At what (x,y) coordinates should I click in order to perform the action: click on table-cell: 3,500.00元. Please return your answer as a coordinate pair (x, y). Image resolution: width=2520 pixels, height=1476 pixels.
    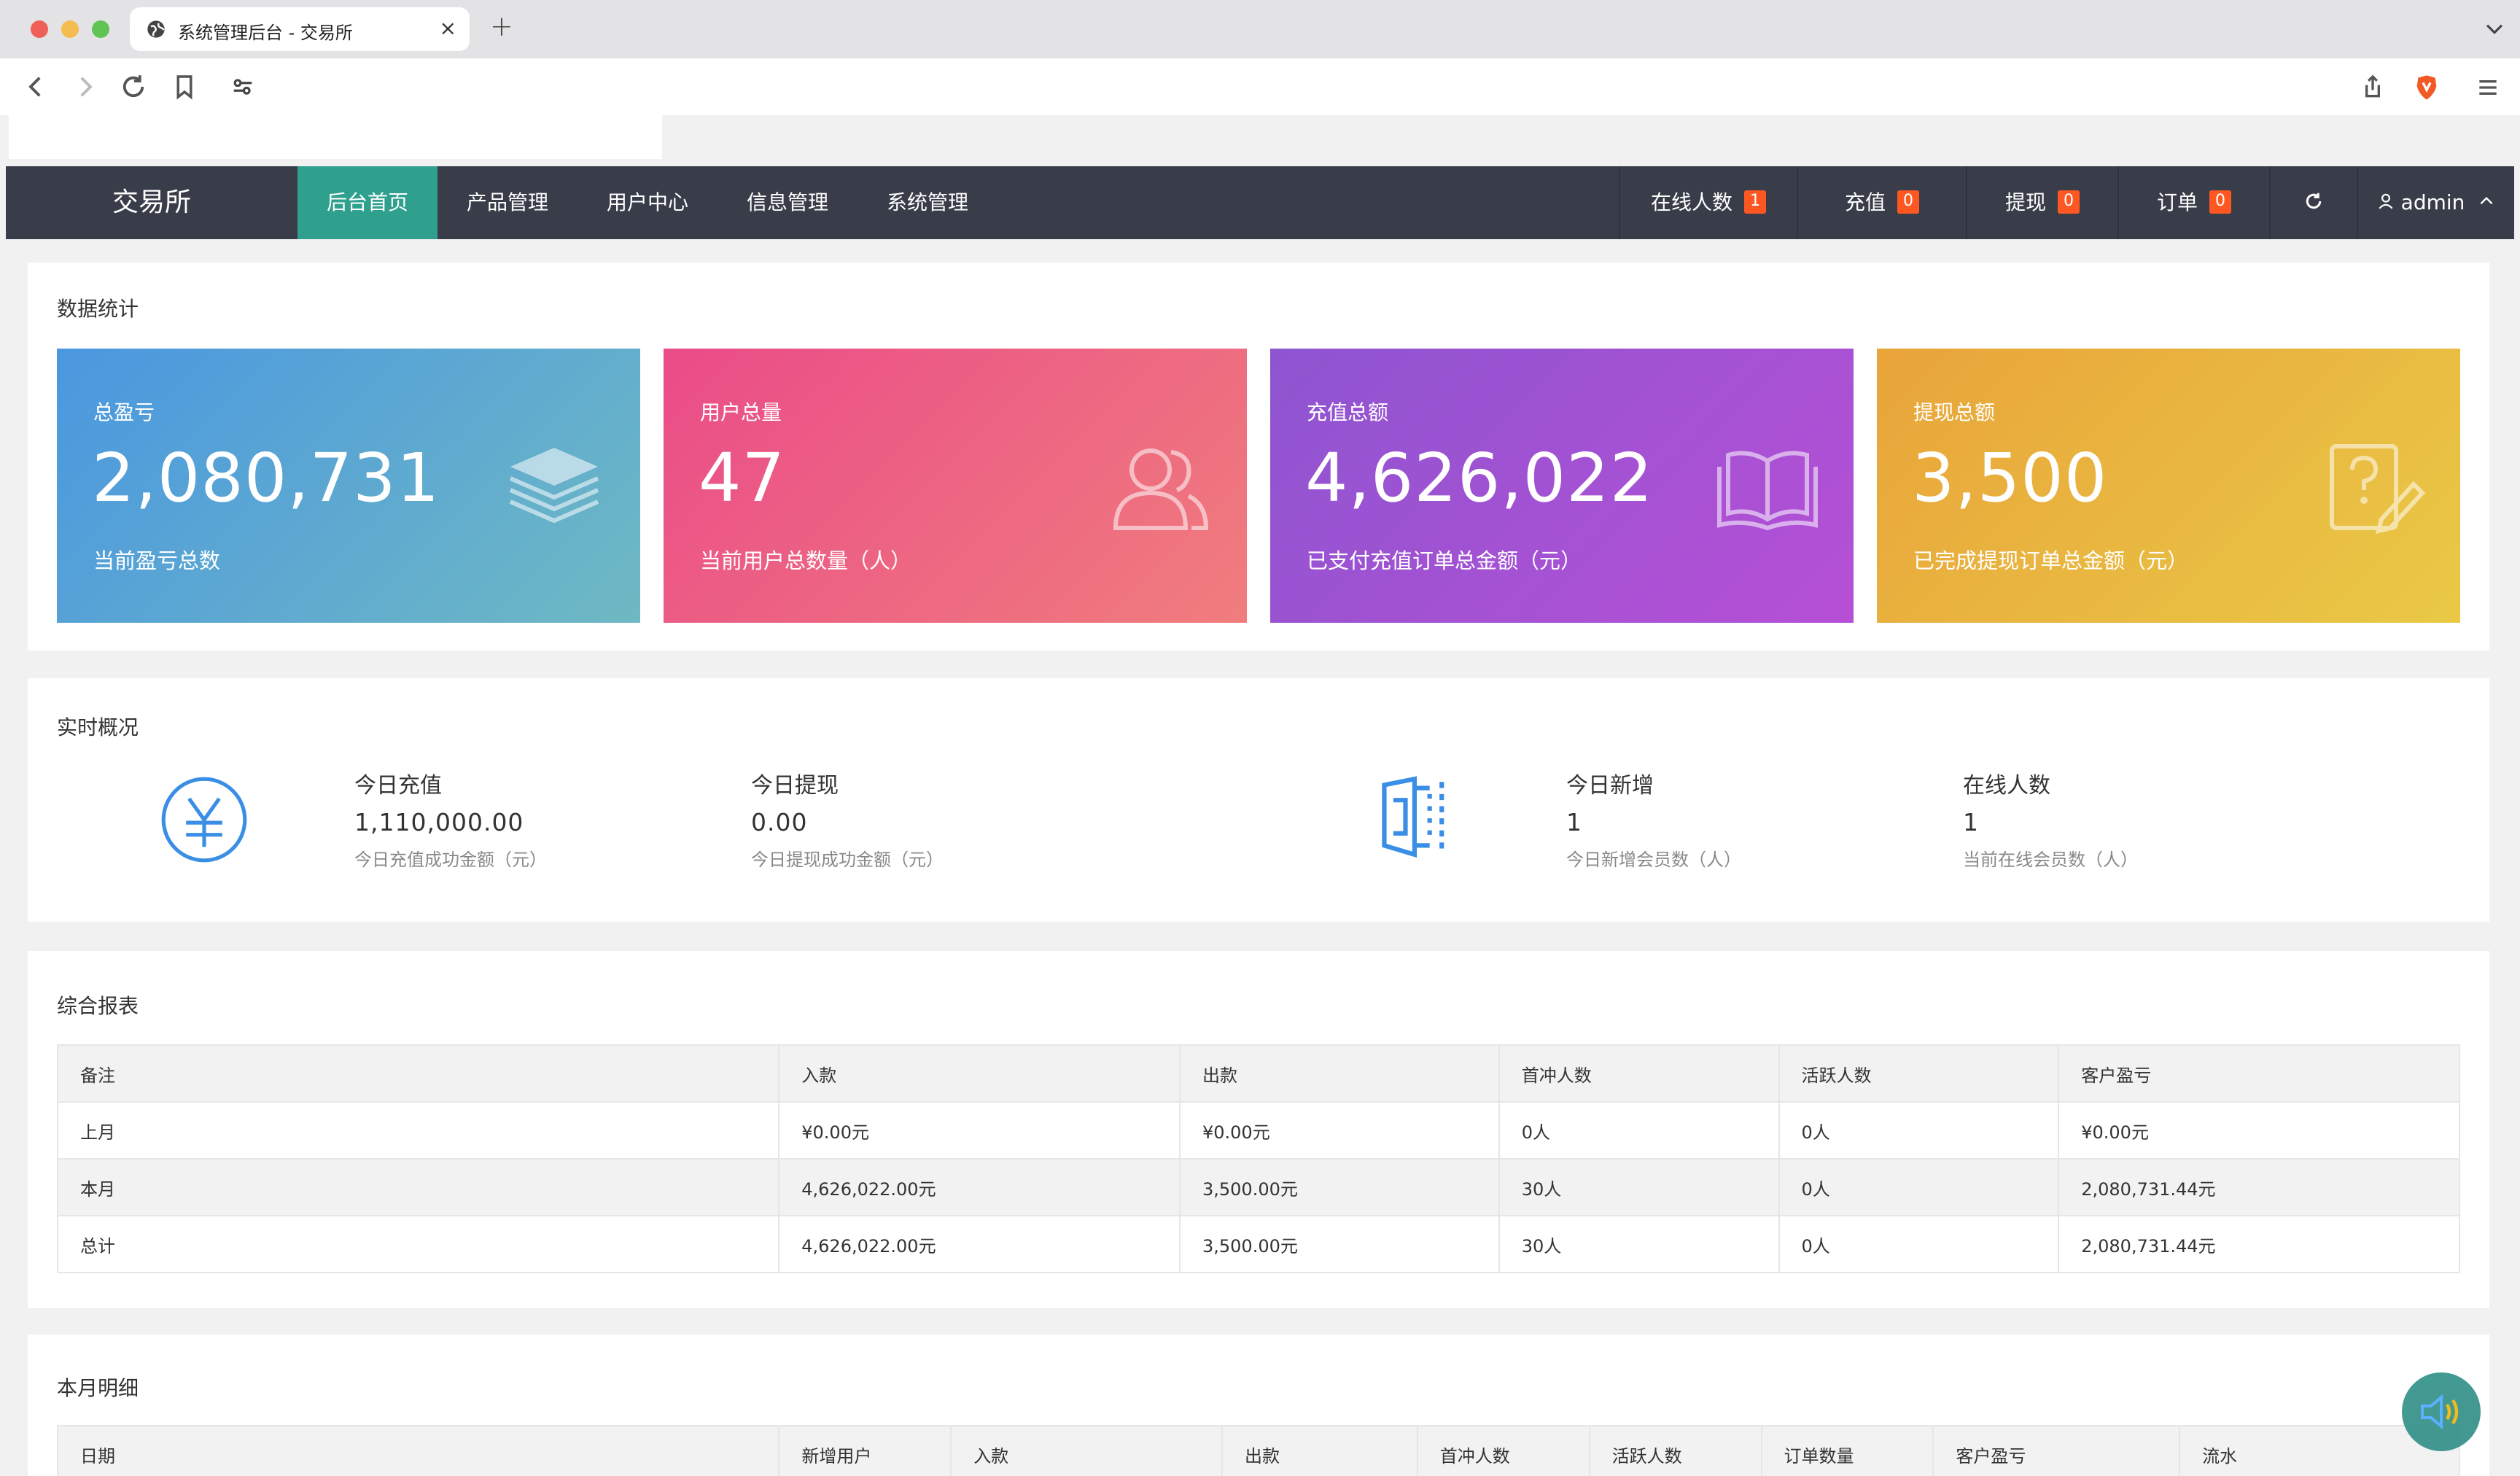
    Looking at the image, I should click on (1339, 1244).